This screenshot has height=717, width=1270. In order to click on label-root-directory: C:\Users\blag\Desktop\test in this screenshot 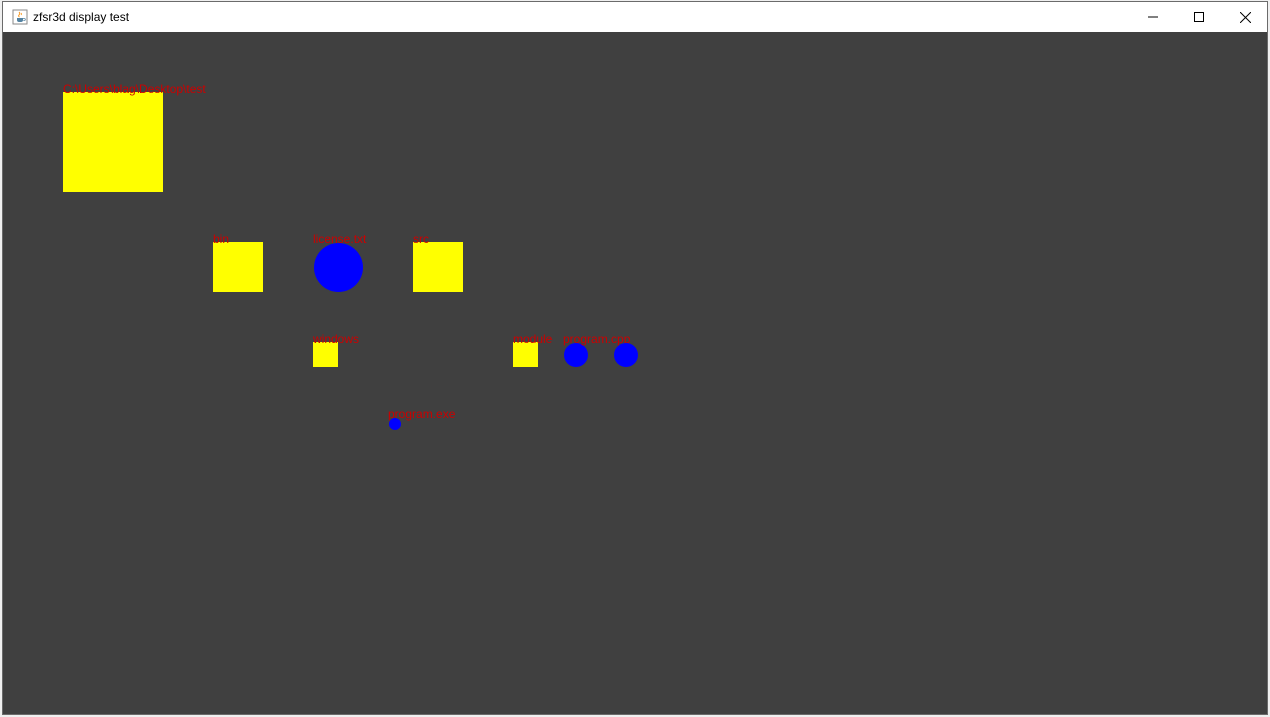, I will do `click(134, 89)`.